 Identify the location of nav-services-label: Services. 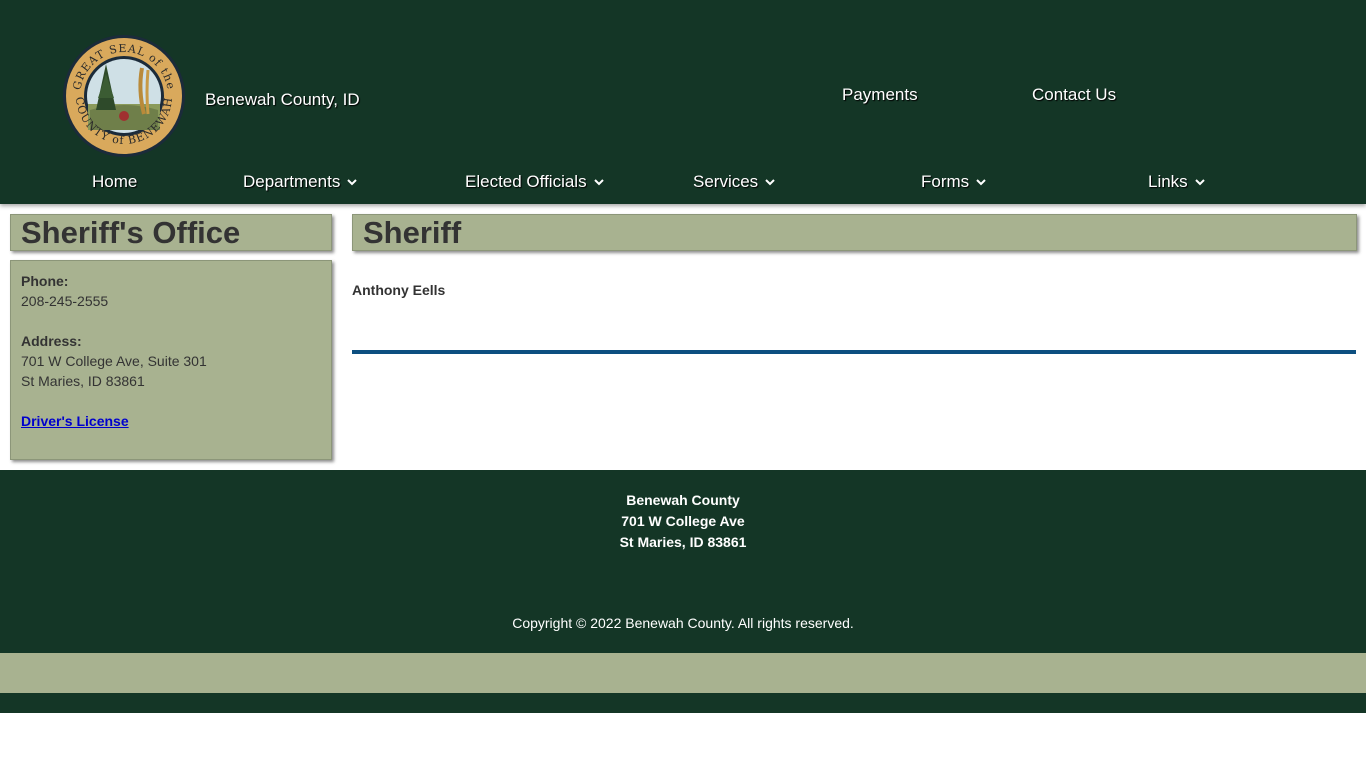
(726, 181).